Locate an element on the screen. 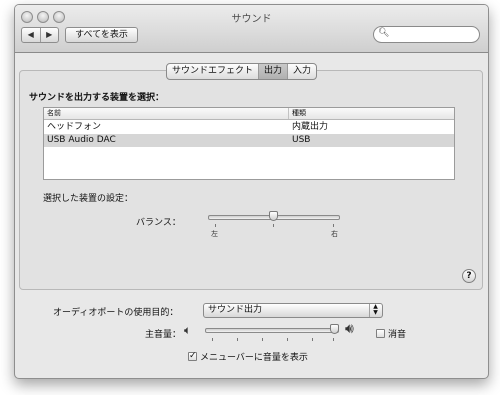 The image size is (500, 395). popup-arrows-icon: ▲ ▼ is located at coordinates (375, 310).